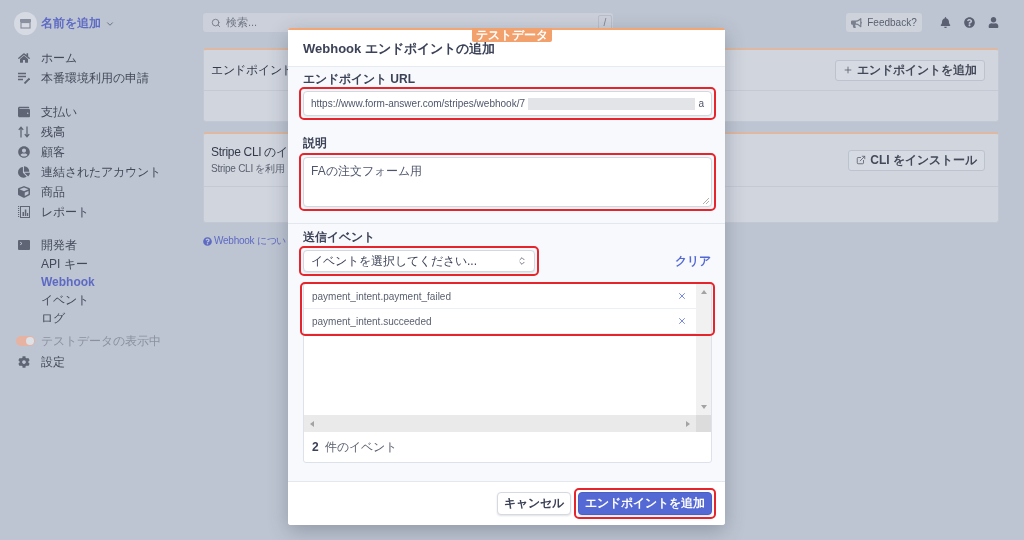 The height and width of the screenshot is (540, 1024). I want to click on sidebar-item: 商品, so click(108, 192).